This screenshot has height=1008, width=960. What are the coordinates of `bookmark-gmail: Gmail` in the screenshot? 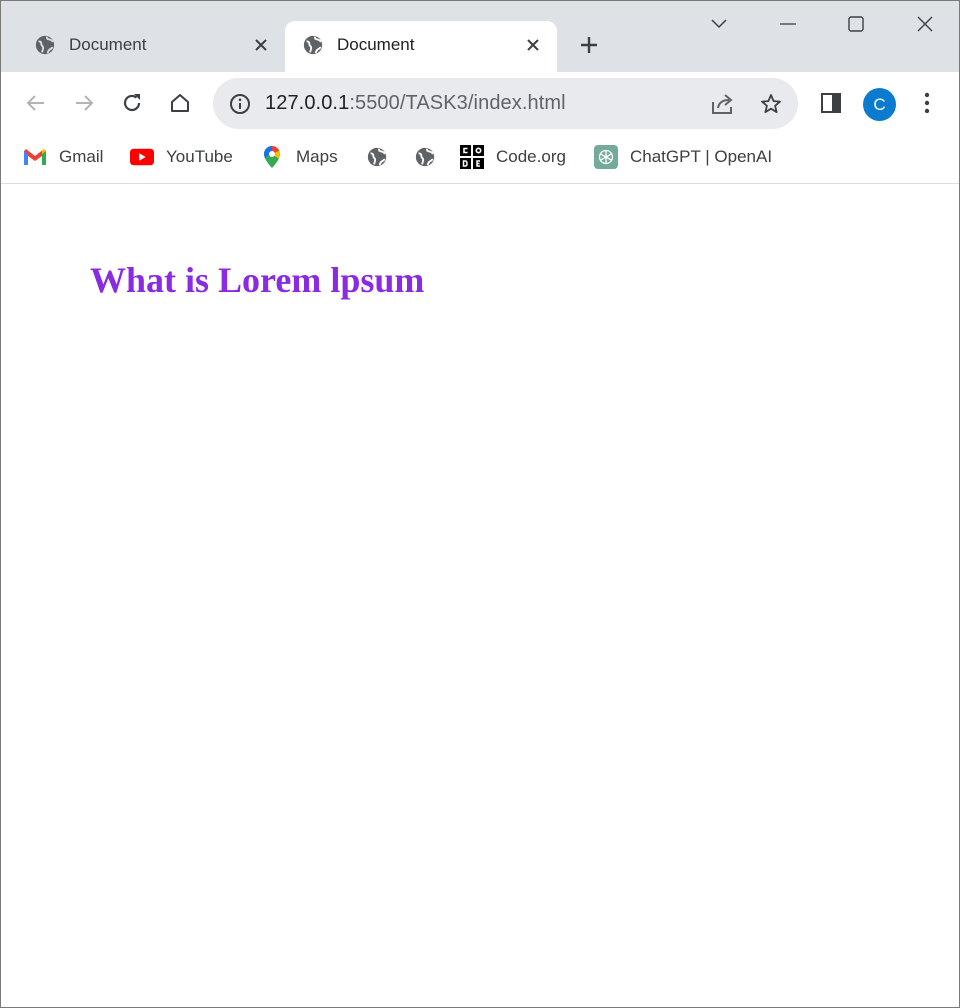 It's located at (63, 157).